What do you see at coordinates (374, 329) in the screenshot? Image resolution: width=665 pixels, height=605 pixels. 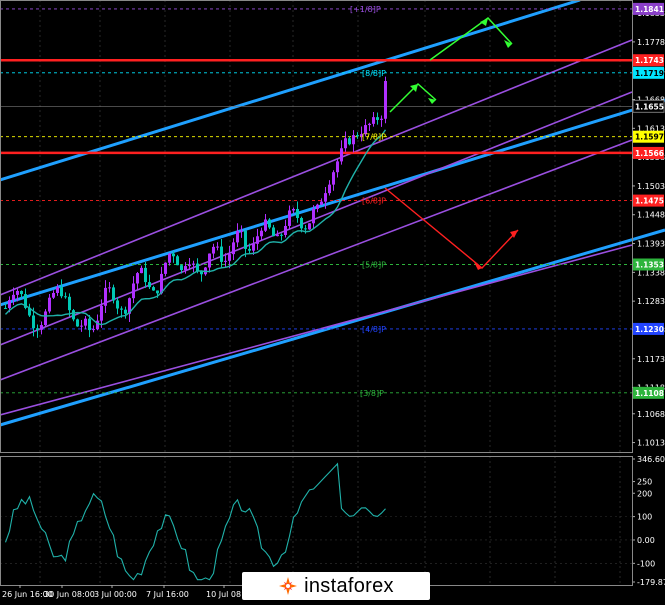 I see `murrey-level-label: [4/8]P` at bounding box center [374, 329].